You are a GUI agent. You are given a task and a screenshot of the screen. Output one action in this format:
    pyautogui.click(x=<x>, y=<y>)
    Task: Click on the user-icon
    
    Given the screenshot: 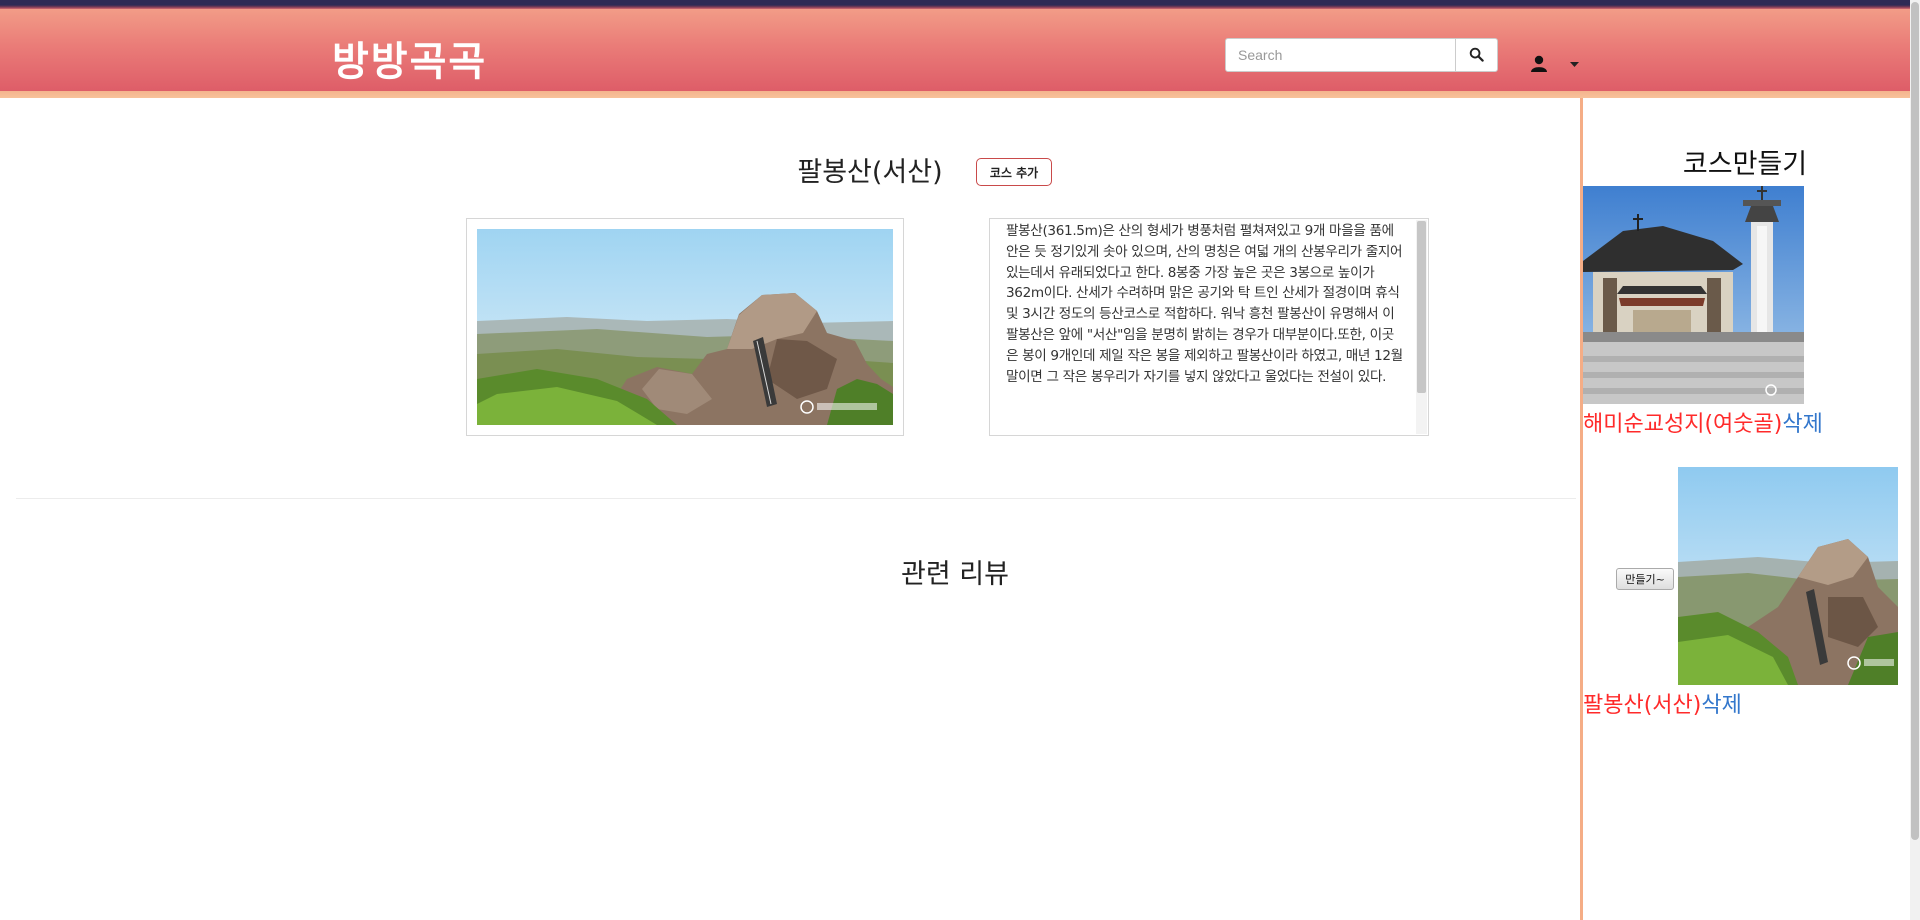 What is the action you would take?
    pyautogui.click(x=1539, y=63)
    